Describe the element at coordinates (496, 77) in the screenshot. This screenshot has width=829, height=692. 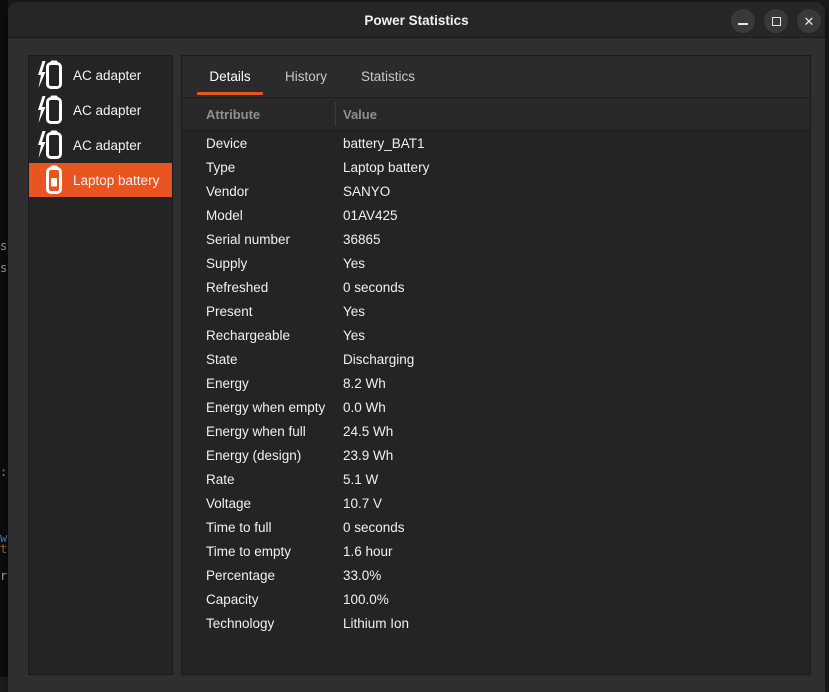
I see `tab-bar: Details History Statistics` at that location.